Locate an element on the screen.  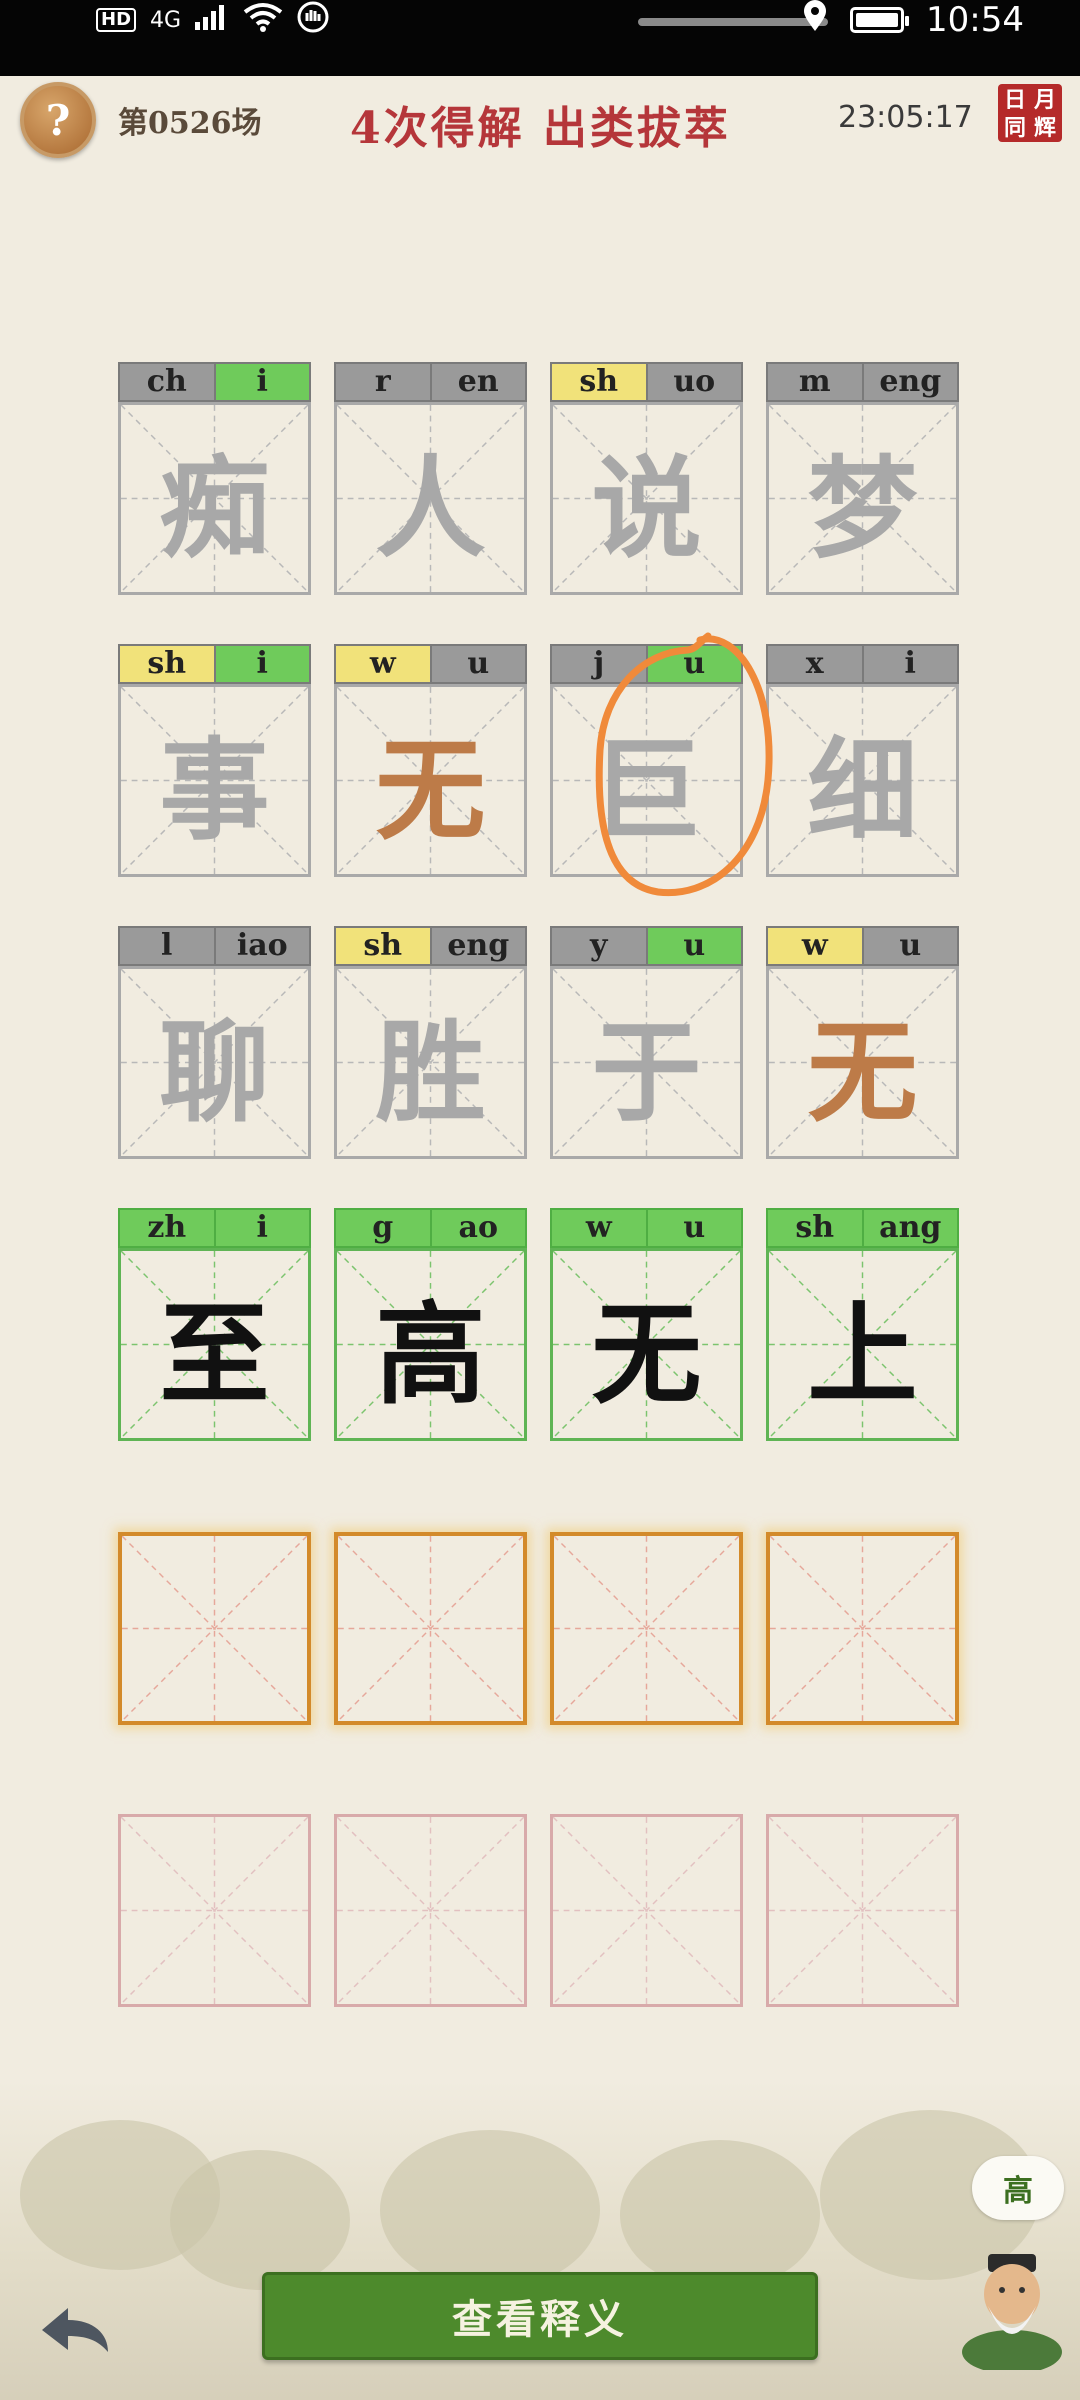
result-title: 4次得解 出类拔萃 is located at coordinates (540, 128).